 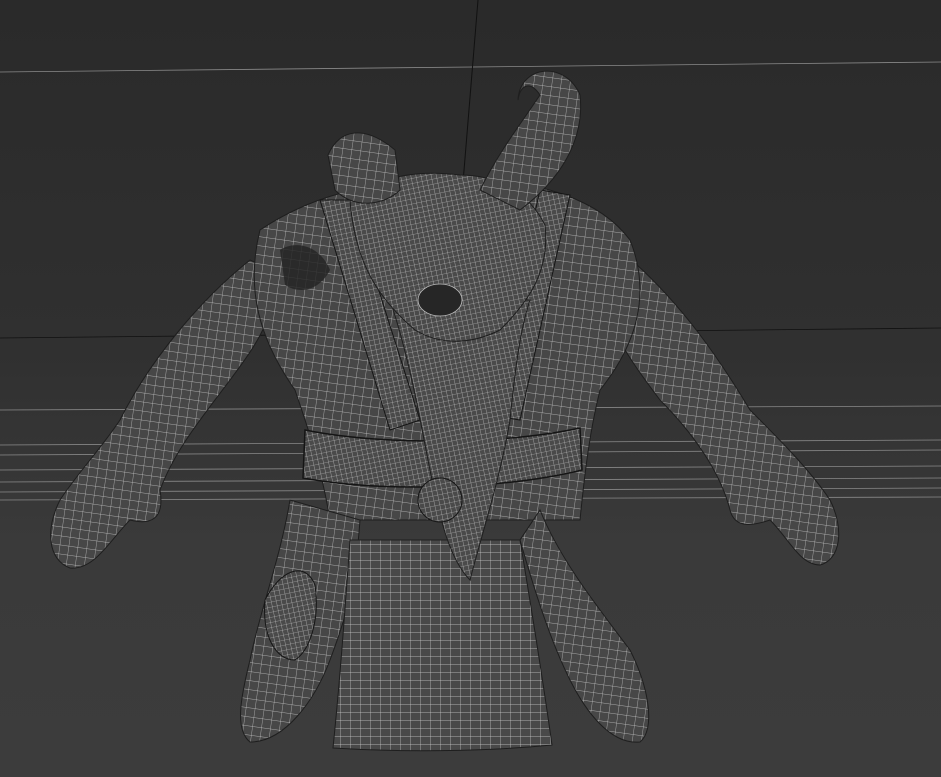 What do you see at coordinates (440, 500) in the screenshot?
I see `belt-ornament` at bounding box center [440, 500].